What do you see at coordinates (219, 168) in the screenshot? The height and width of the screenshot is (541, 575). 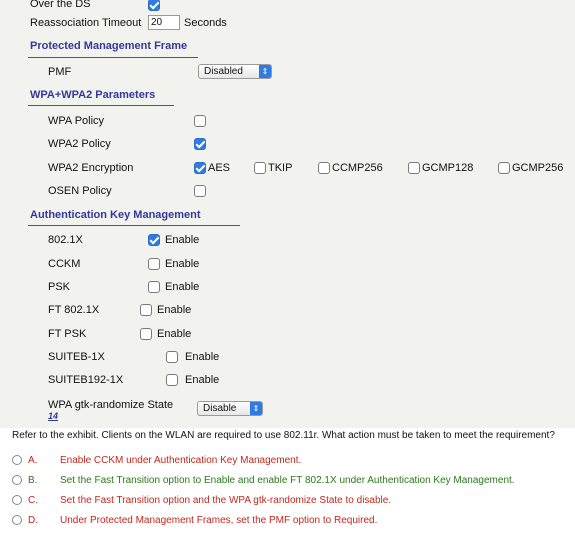 I see `aes-label: AES` at bounding box center [219, 168].